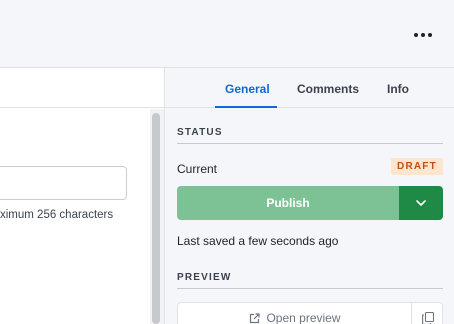  Describe the element at coordinates (423, 35) in the screenshot. I see `more-options-button` at that location.